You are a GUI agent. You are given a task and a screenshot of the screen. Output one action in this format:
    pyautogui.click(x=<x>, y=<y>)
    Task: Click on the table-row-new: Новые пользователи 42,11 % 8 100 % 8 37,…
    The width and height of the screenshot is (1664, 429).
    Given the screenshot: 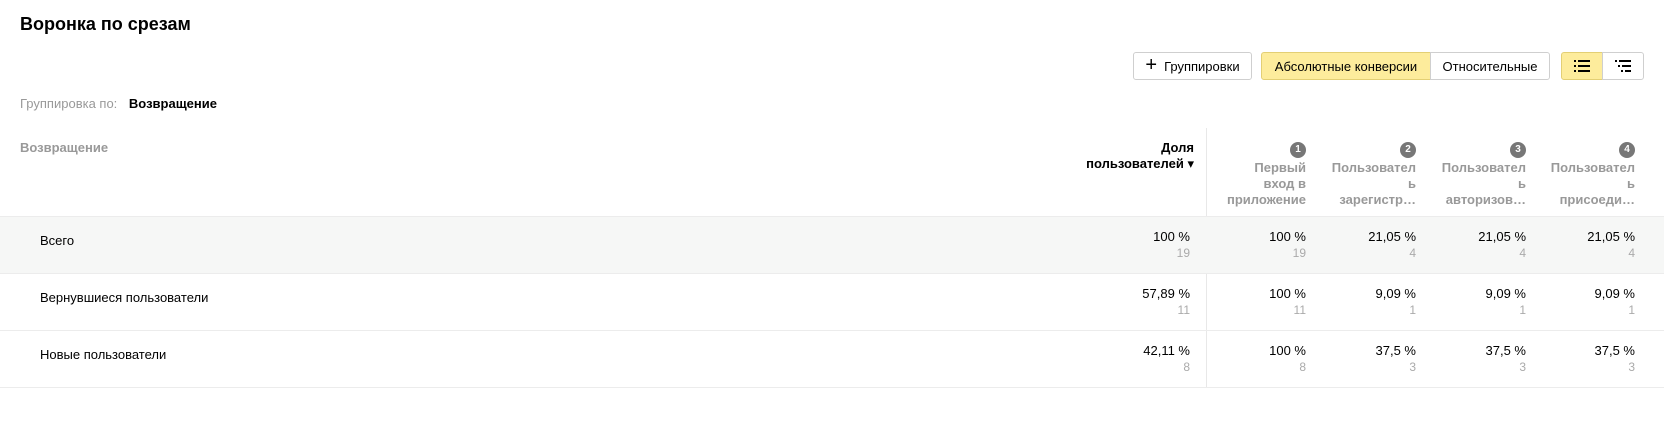 What is the action you would take?
    pyautogui.click(x=832, y=359)
    